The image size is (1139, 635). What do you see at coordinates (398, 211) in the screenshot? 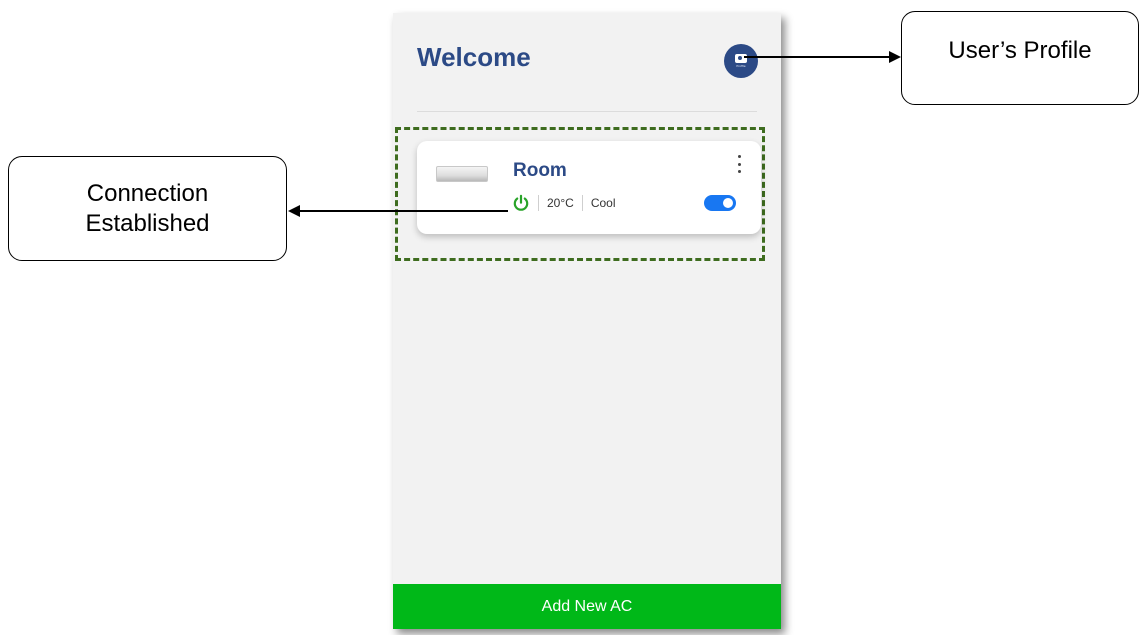
I see `connection-arrow` at bounding box center [398, 211].